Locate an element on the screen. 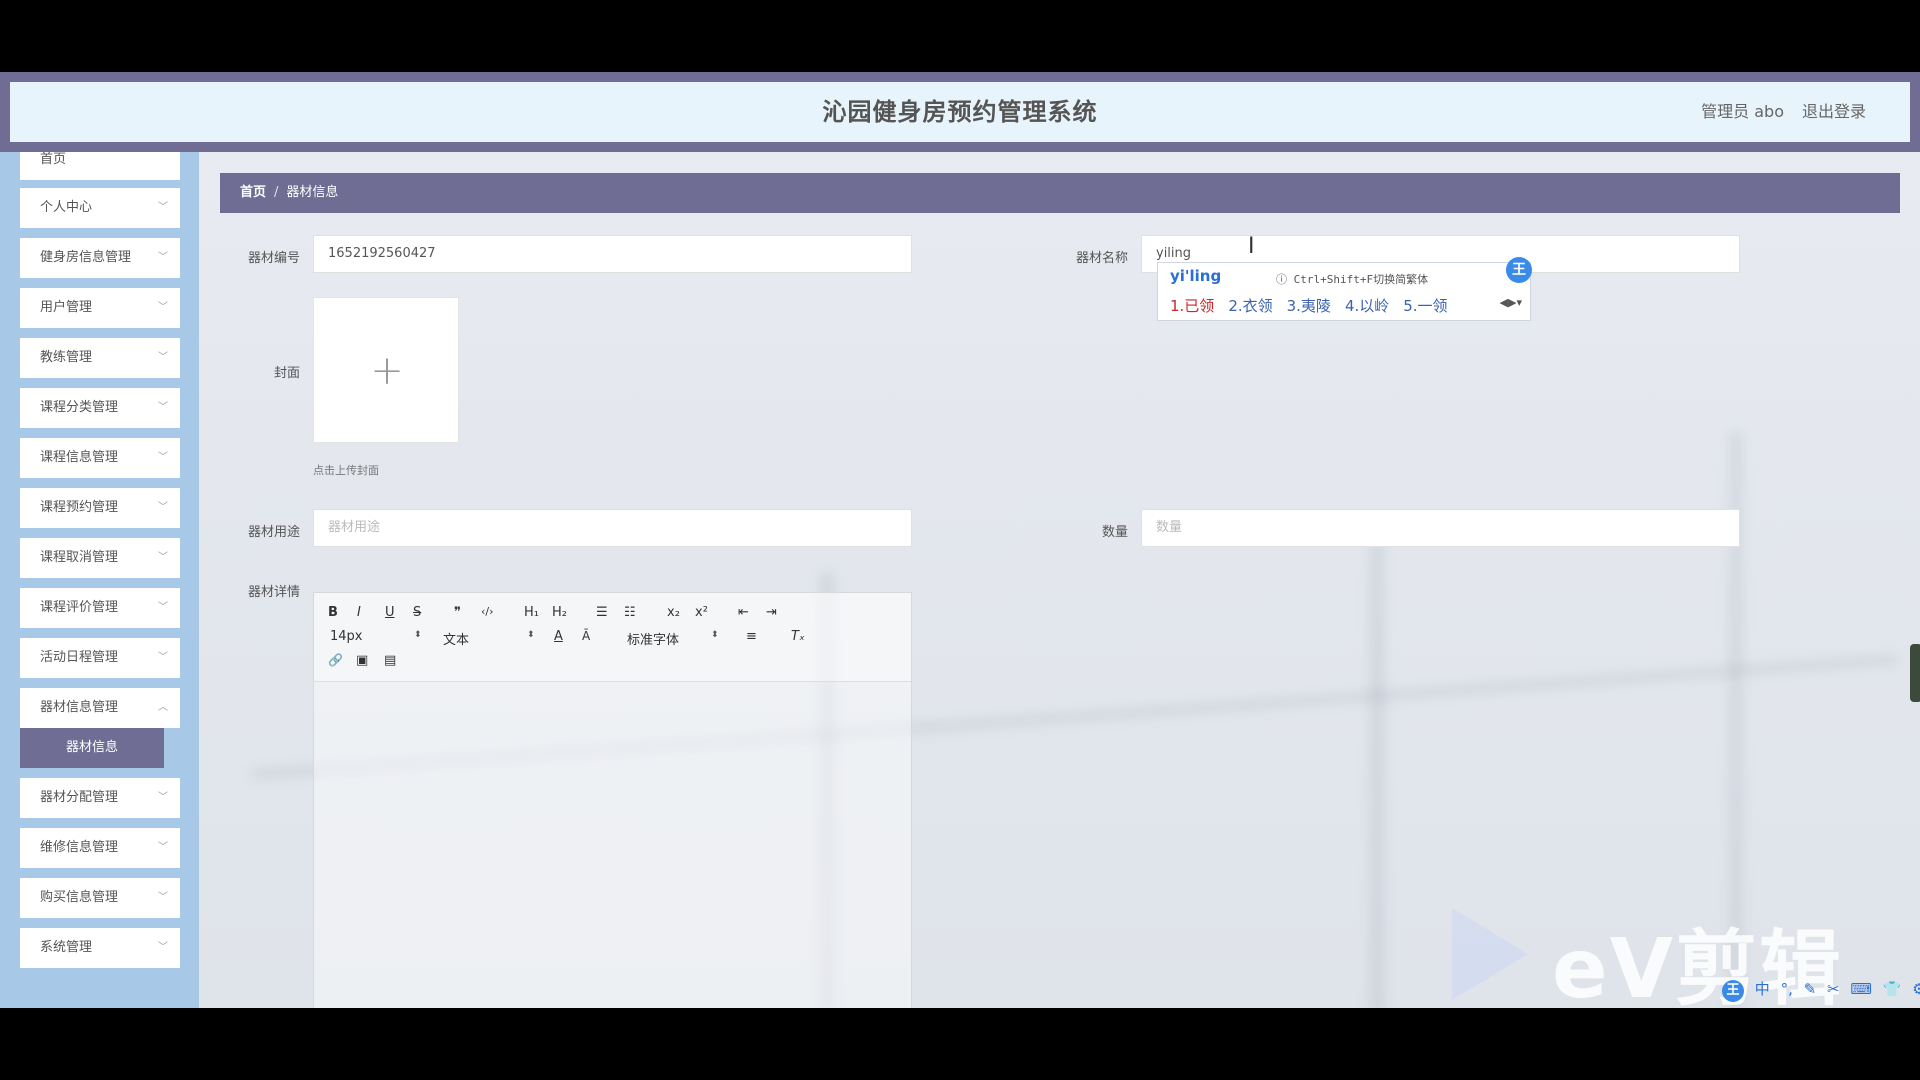 The height and width of the screenshot is (1080, 1920). h1-icon: H₁ is located at coordinates (531, 612).